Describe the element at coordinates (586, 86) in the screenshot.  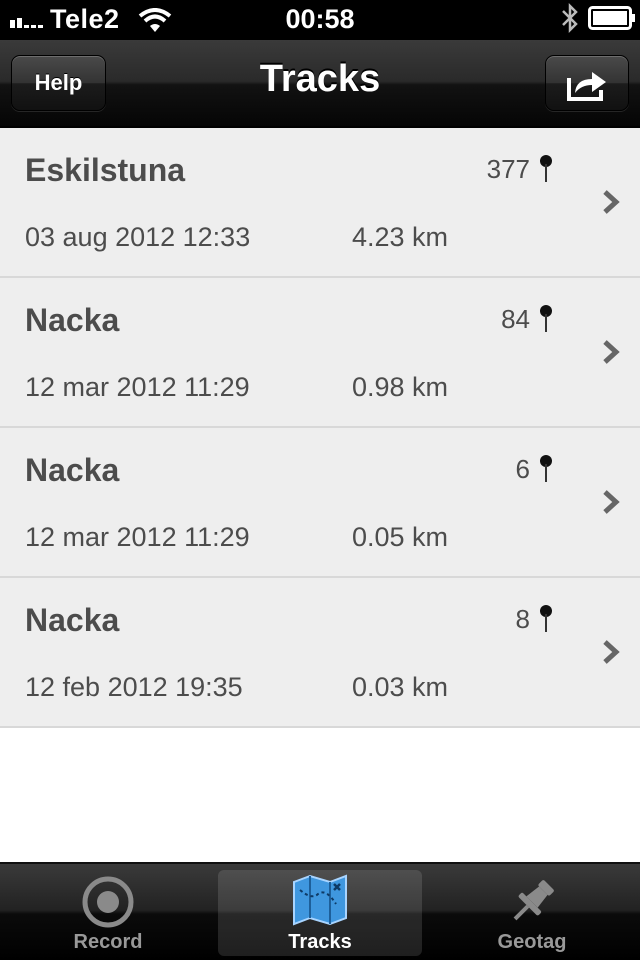
I see `share-icon` at that location.